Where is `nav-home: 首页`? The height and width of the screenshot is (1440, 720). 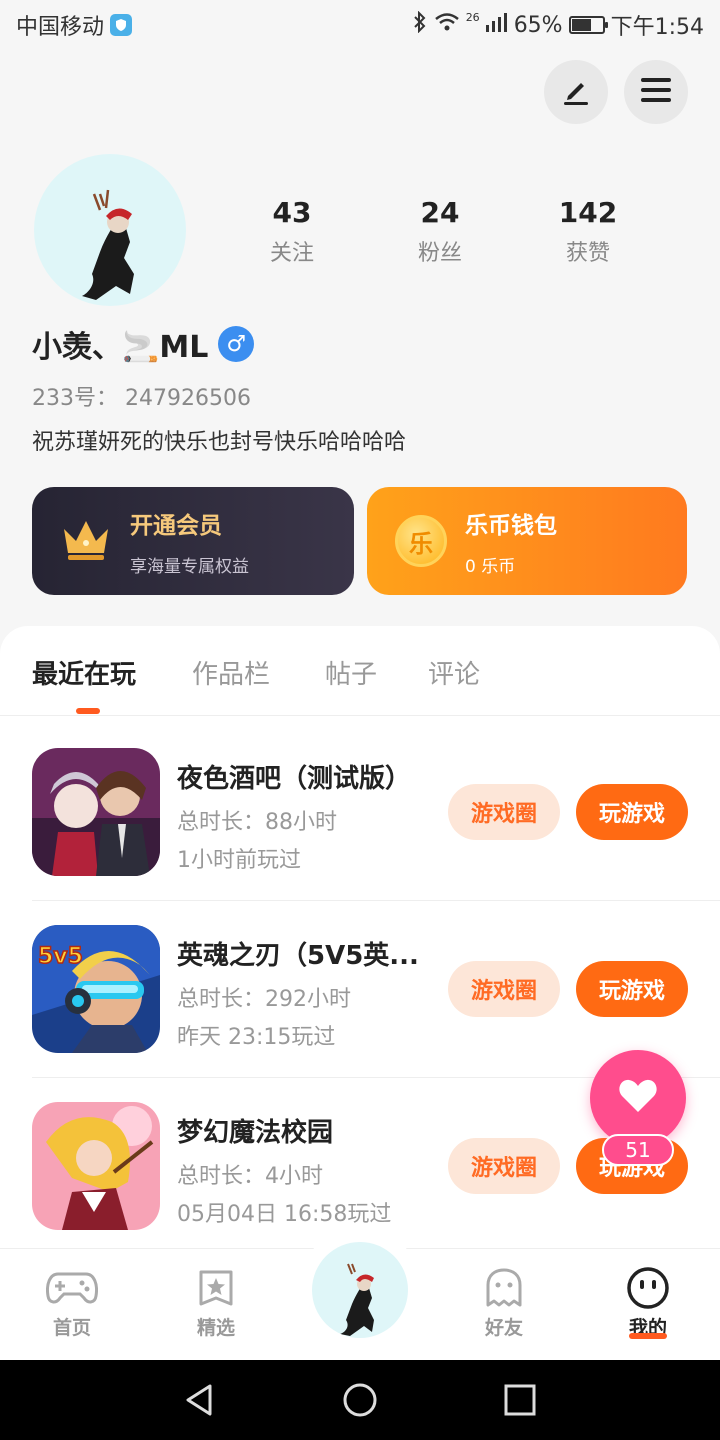 nav-home: 首页 is located at coordinates (72, 1303).